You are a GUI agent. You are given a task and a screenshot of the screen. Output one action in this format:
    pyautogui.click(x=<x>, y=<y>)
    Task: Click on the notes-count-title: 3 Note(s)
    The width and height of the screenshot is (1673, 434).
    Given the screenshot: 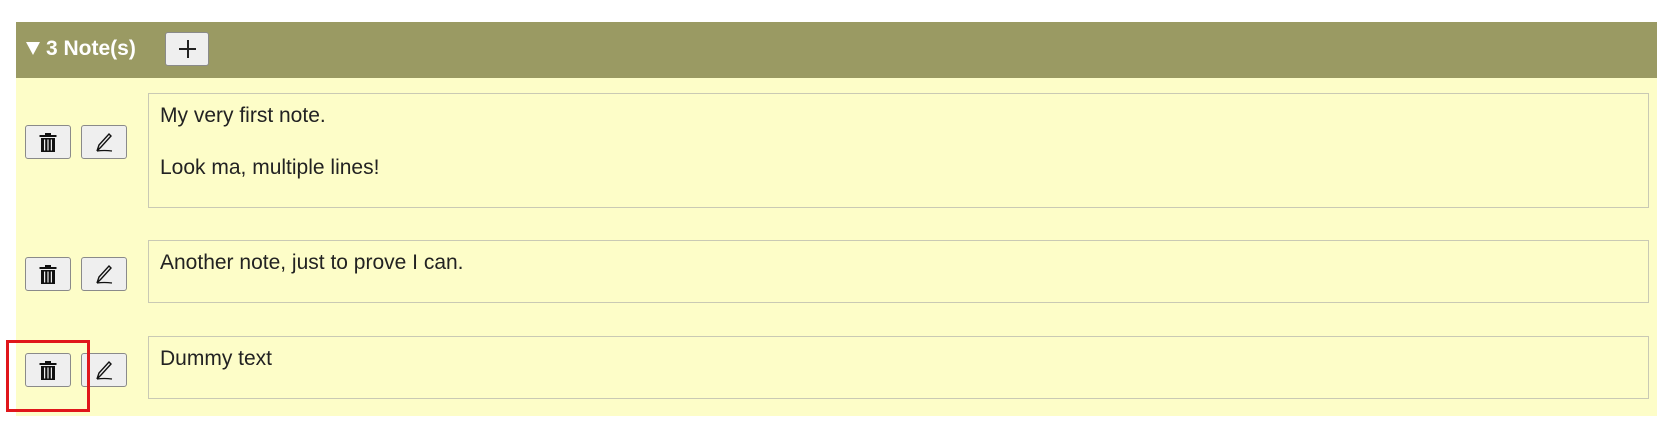 What is the action you would take?
    pyautogui.click(x=91, y=48)
    